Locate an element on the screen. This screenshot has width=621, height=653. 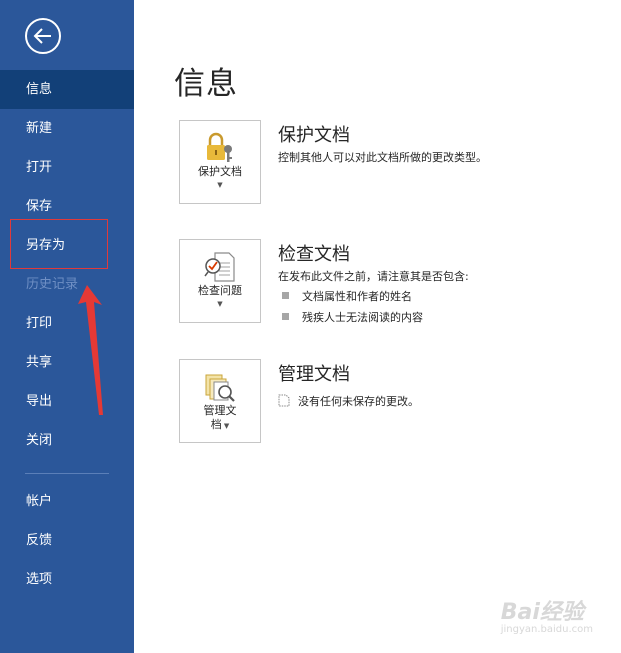
manage-document-button: 管理文 档 ▼ is located at coordinates (220, 401).